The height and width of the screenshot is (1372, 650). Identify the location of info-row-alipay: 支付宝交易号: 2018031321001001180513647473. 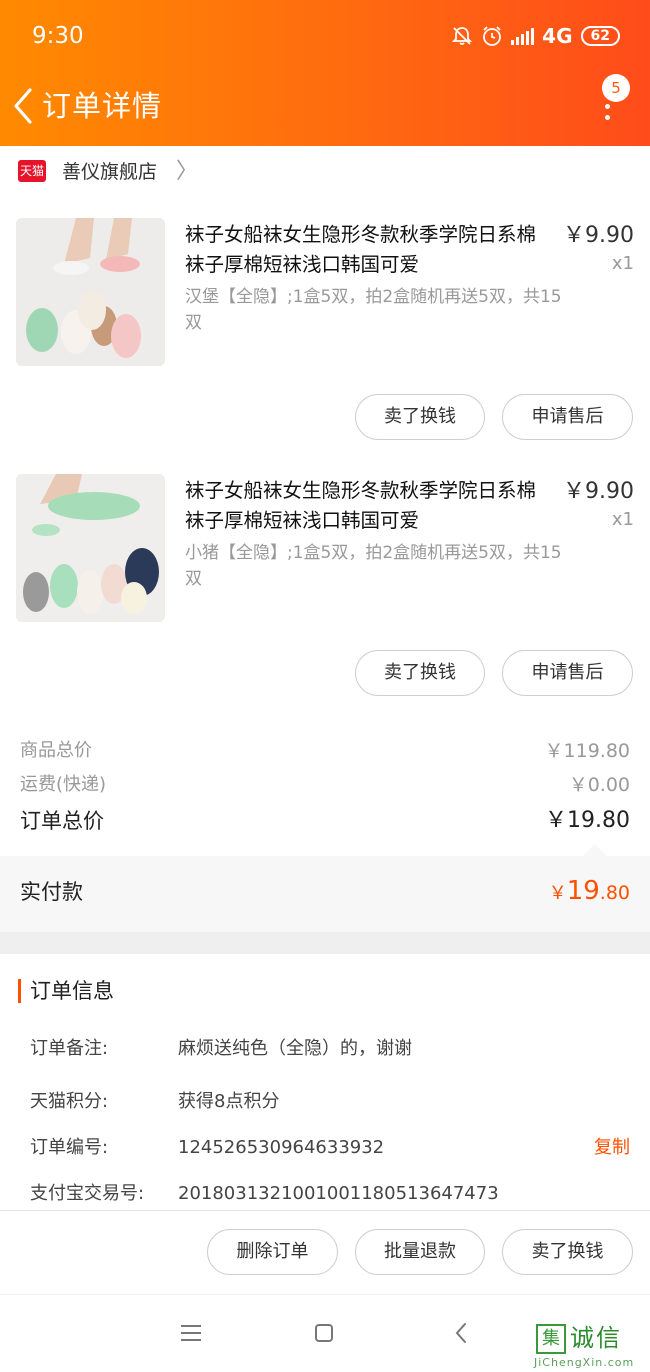
(330, 1194).